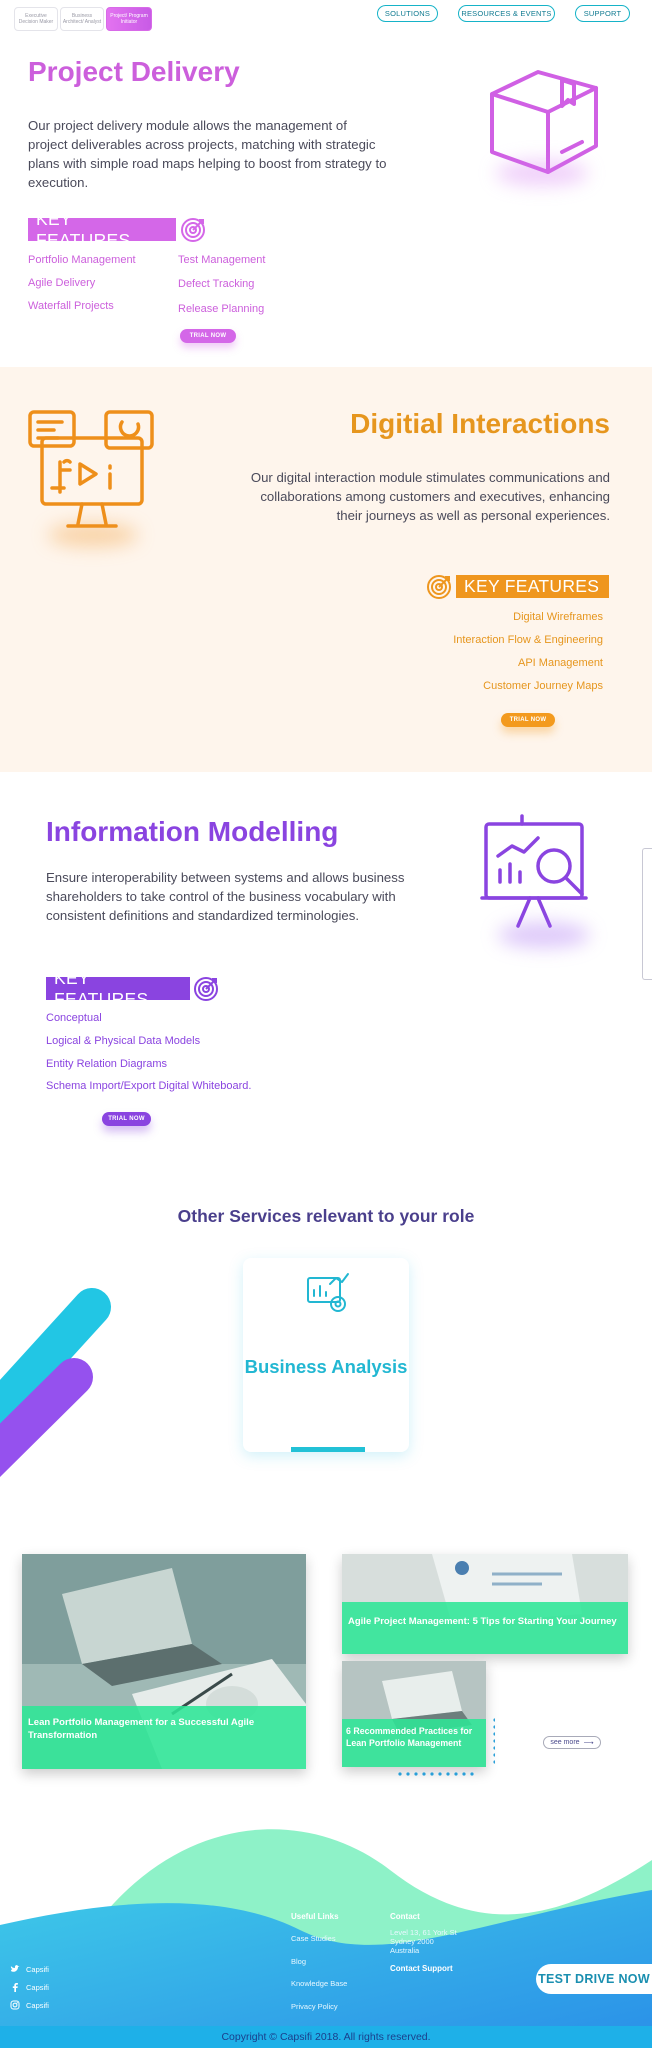 Image resolution: width=652 pixels, height=2048 pixels. I want to click on copyright-brand: Capsifi 2018. All rights reserved., so click(355, 2037).